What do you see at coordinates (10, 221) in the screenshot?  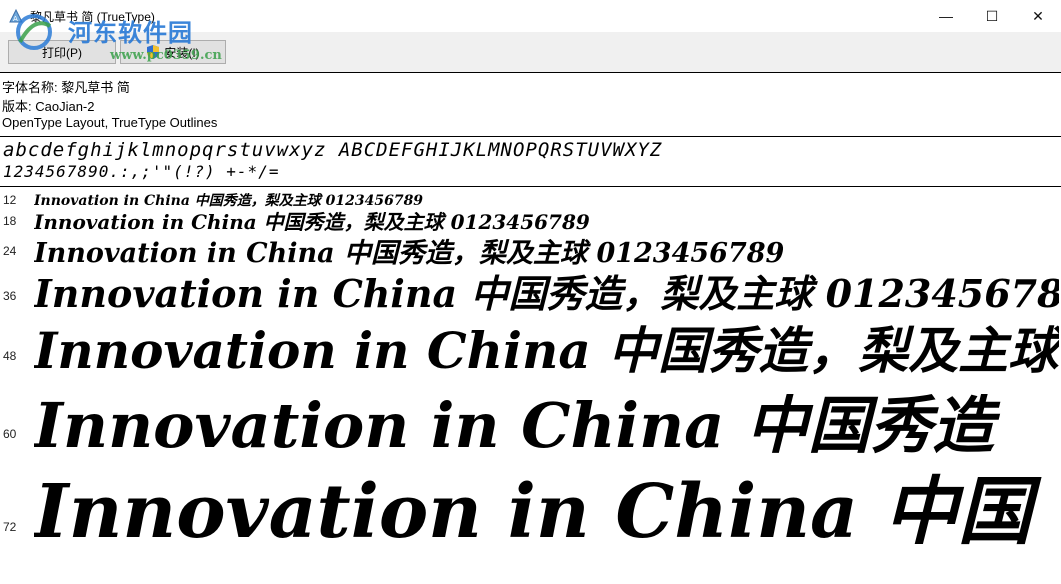 I see `sample-size-label: 18` at bounding box center [10, 221].